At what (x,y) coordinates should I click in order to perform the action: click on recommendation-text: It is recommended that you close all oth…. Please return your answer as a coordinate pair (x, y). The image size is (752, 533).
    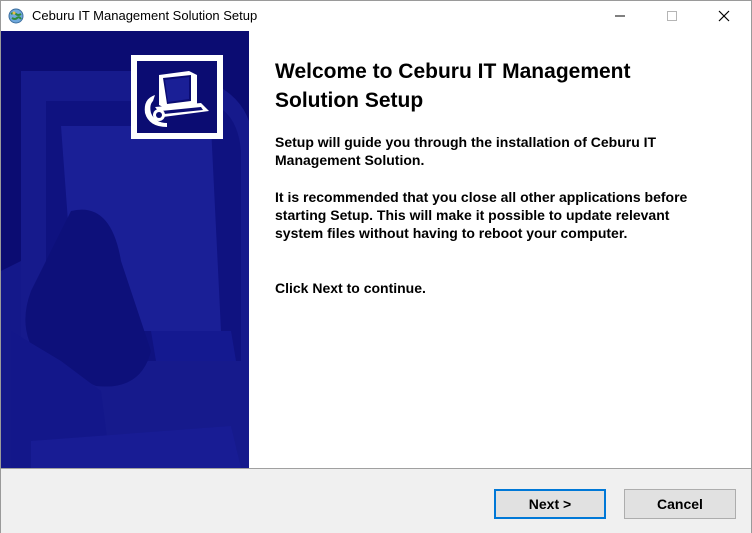
    Looking at the image, I should click on (481, 215).